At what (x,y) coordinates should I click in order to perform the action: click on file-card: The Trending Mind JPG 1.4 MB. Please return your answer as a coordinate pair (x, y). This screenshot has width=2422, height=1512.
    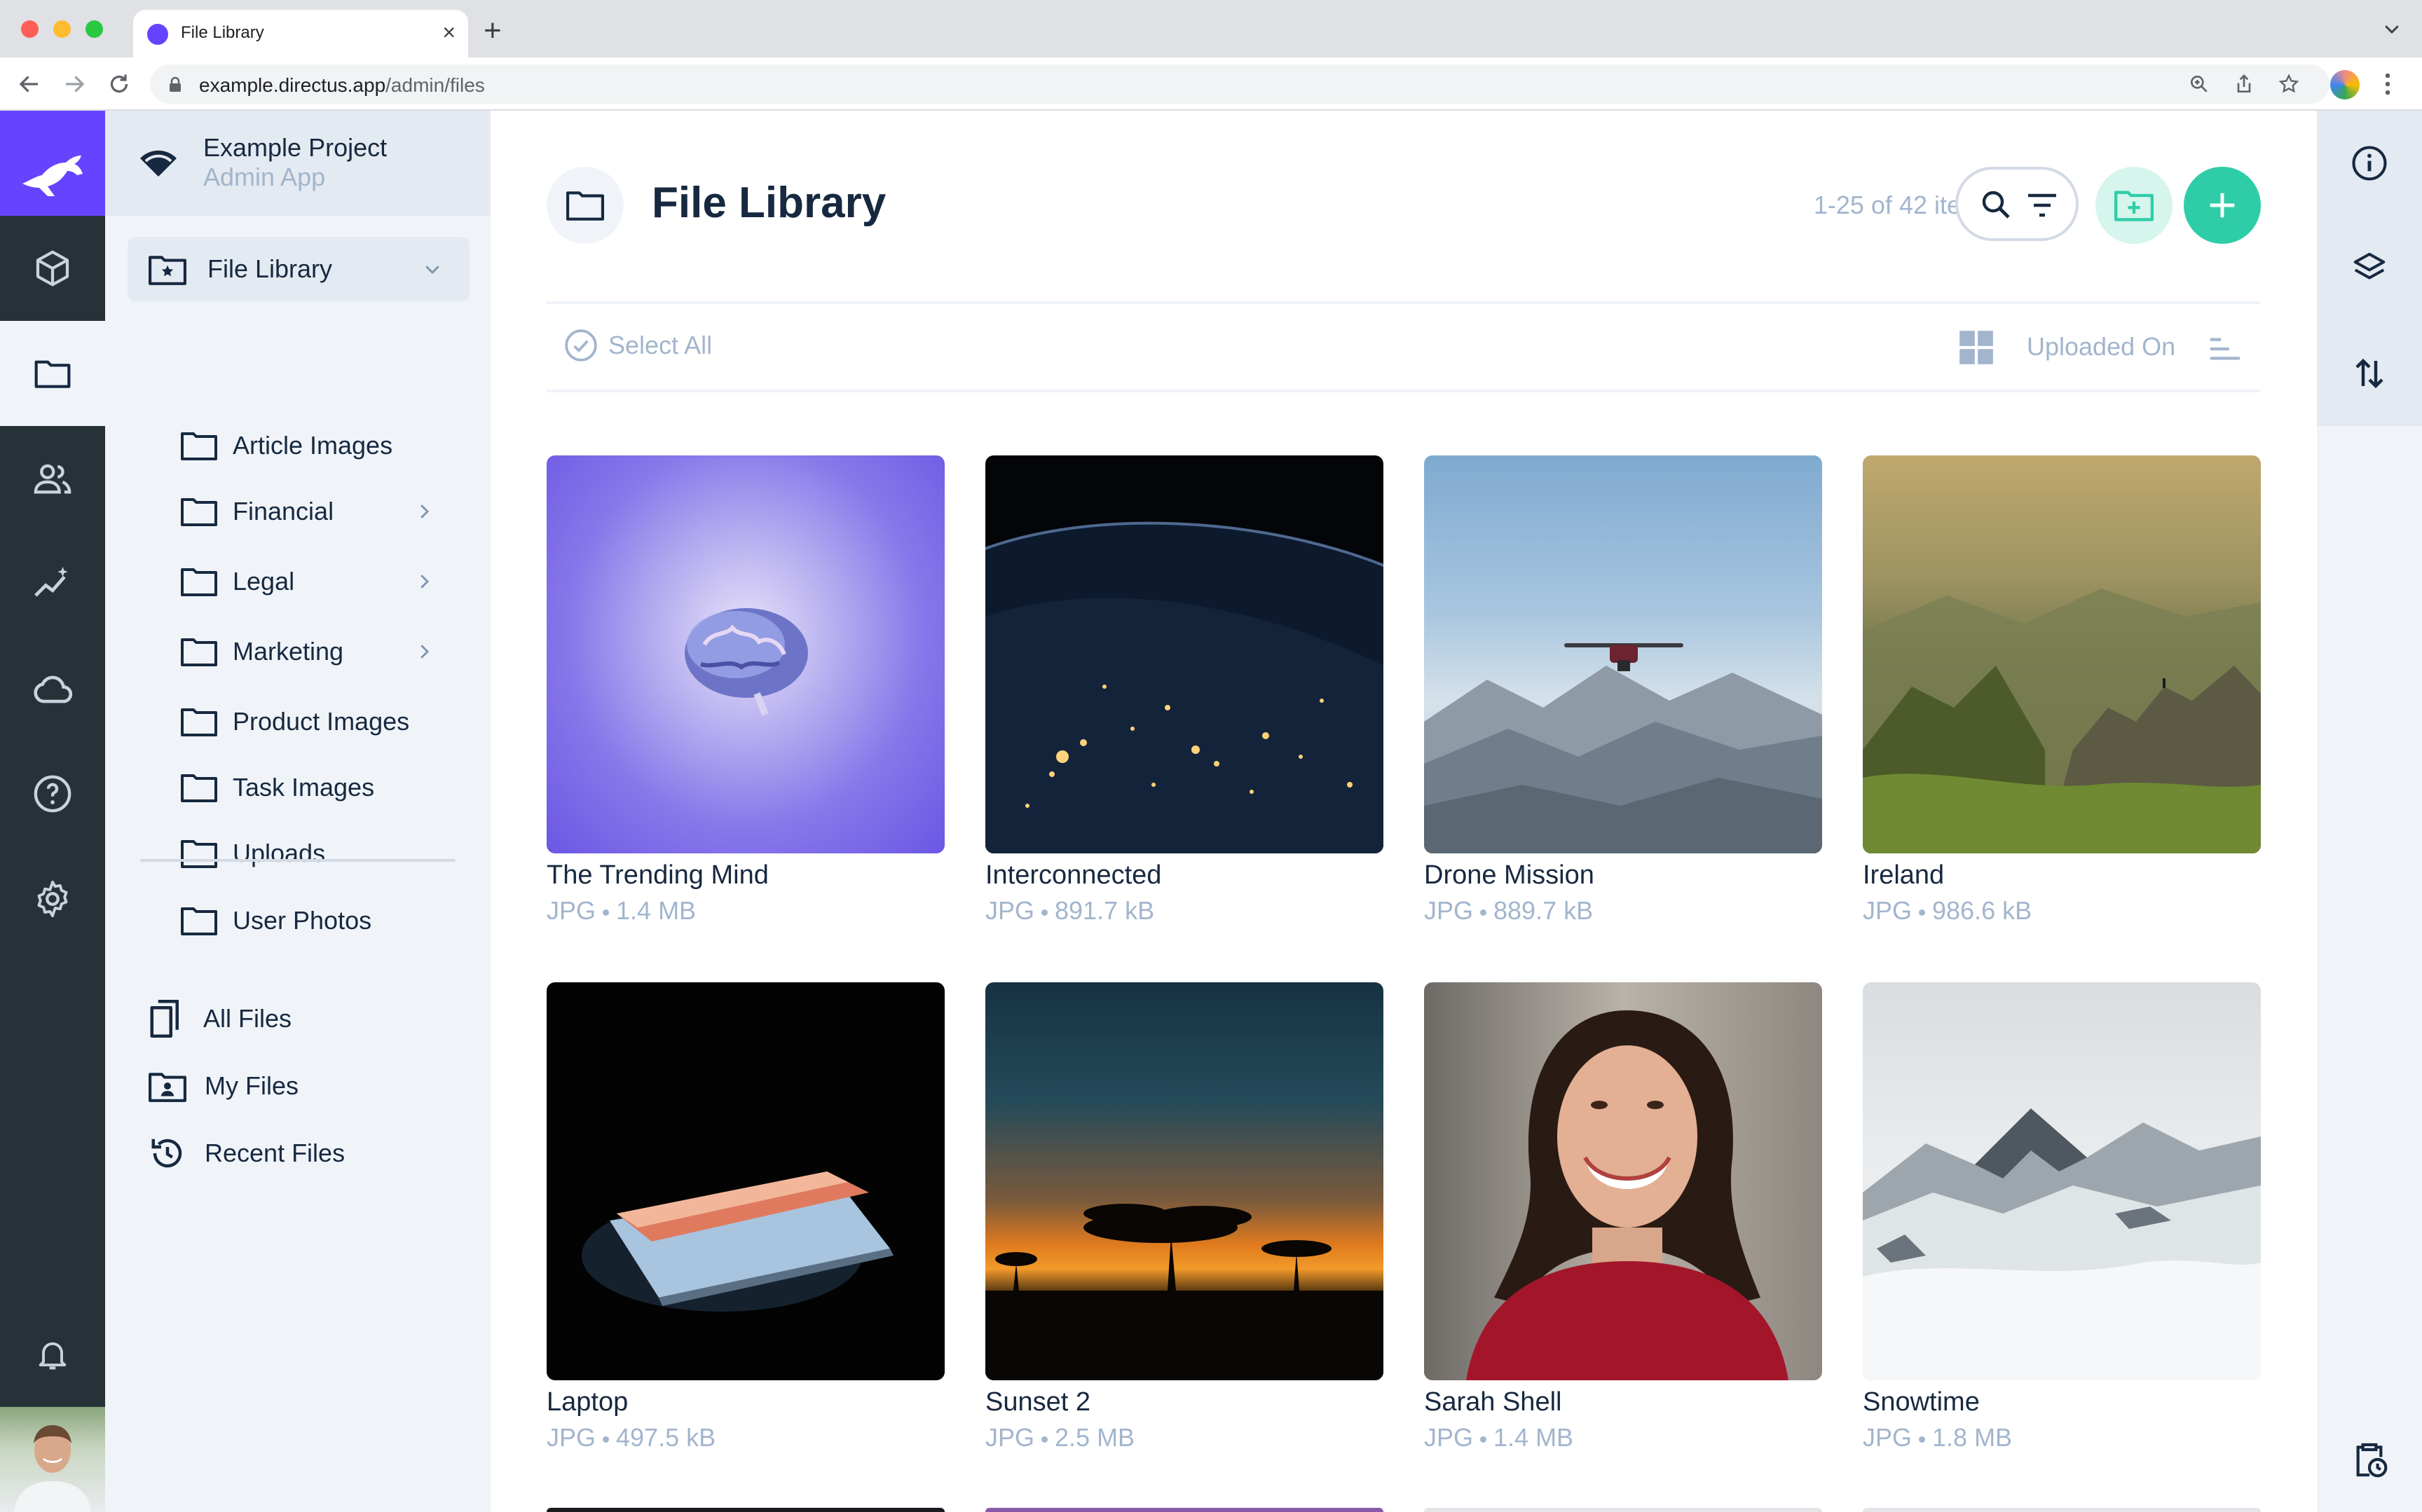
    Looking at the image, I should click on (746, 690).